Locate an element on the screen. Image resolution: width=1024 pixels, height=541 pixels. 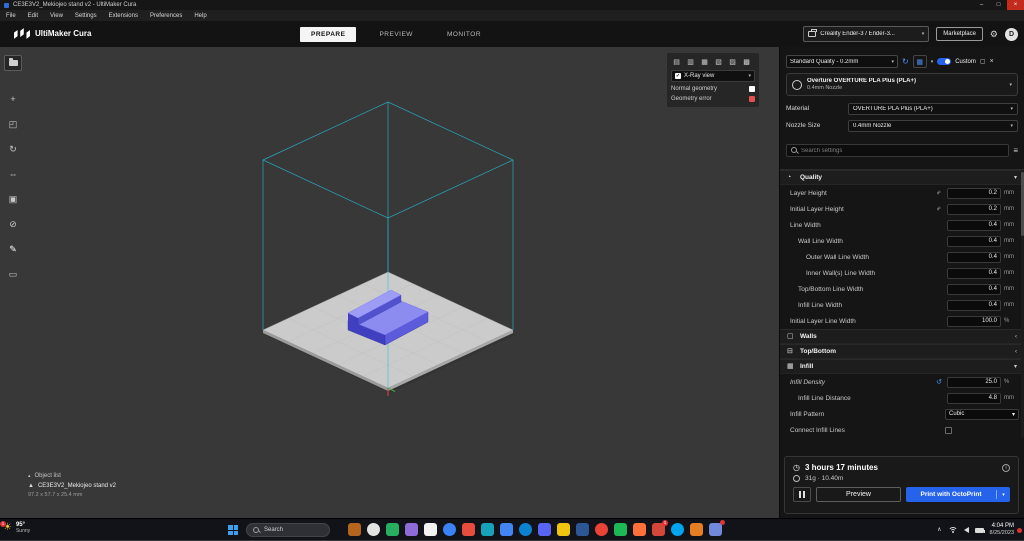
battery-icon is located at coordinates (979, 530).